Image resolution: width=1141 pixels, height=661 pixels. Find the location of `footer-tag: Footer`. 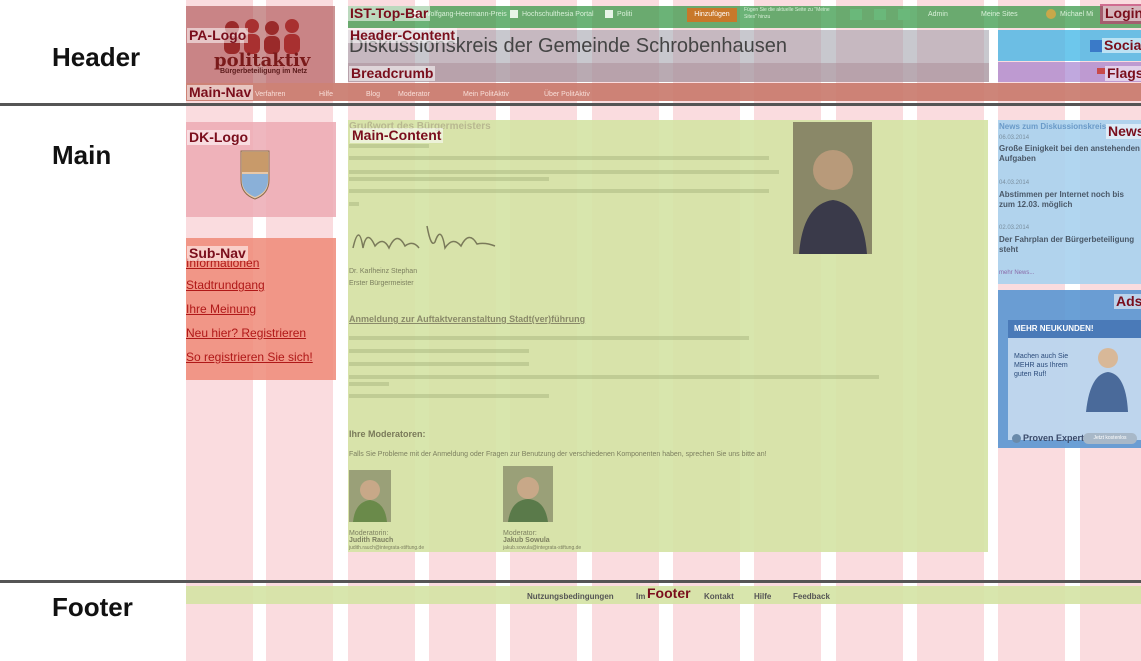

footer-tag: Footer is located at coordinates (669, 593).